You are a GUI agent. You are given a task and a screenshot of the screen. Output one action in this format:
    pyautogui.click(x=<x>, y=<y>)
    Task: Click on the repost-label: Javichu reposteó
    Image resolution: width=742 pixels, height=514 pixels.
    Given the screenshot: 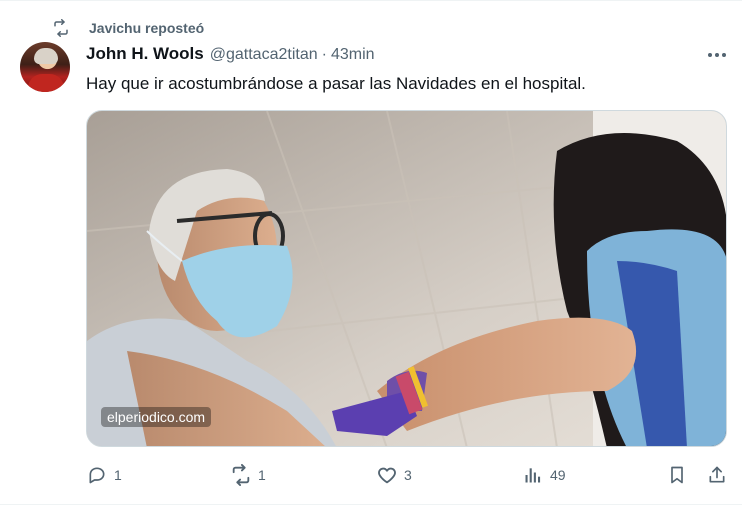 What is the action you would take?
    pyautogui.click(x=146, y=28)
    